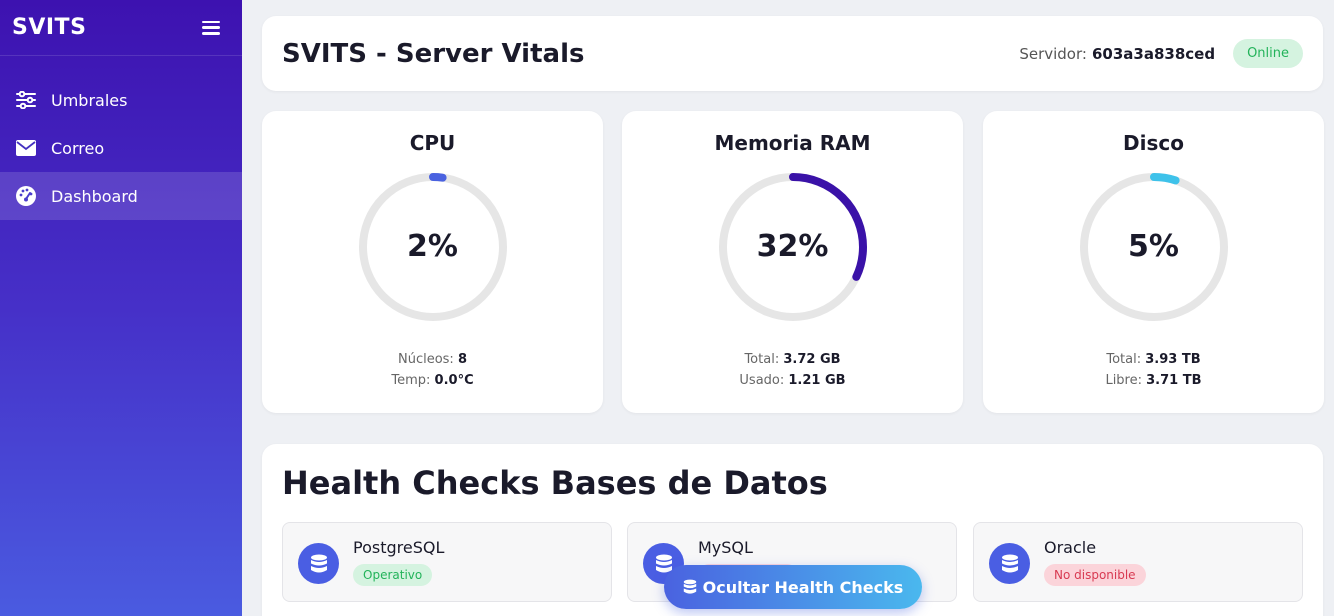  I want to click on envelope-icon, so click(26, 148).